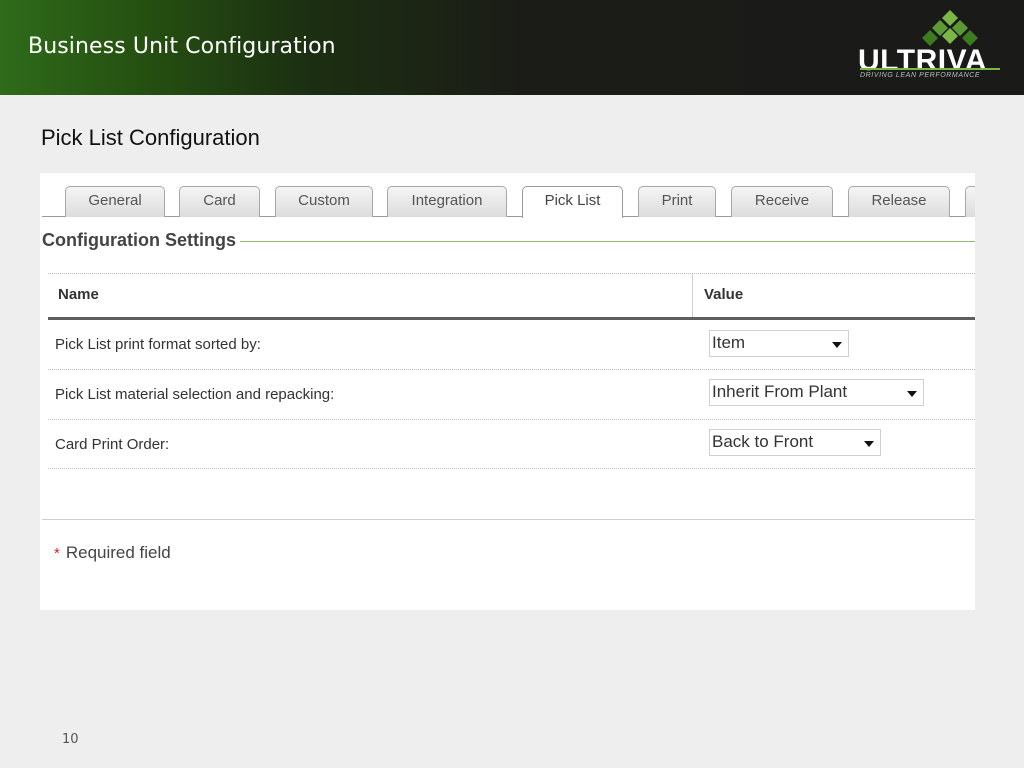 Image resolution: width=1024 pixels, height=768 pixels. Describe the element at coordinates (511, 318) in the screenshot. I see `table-header-underline` at that location.